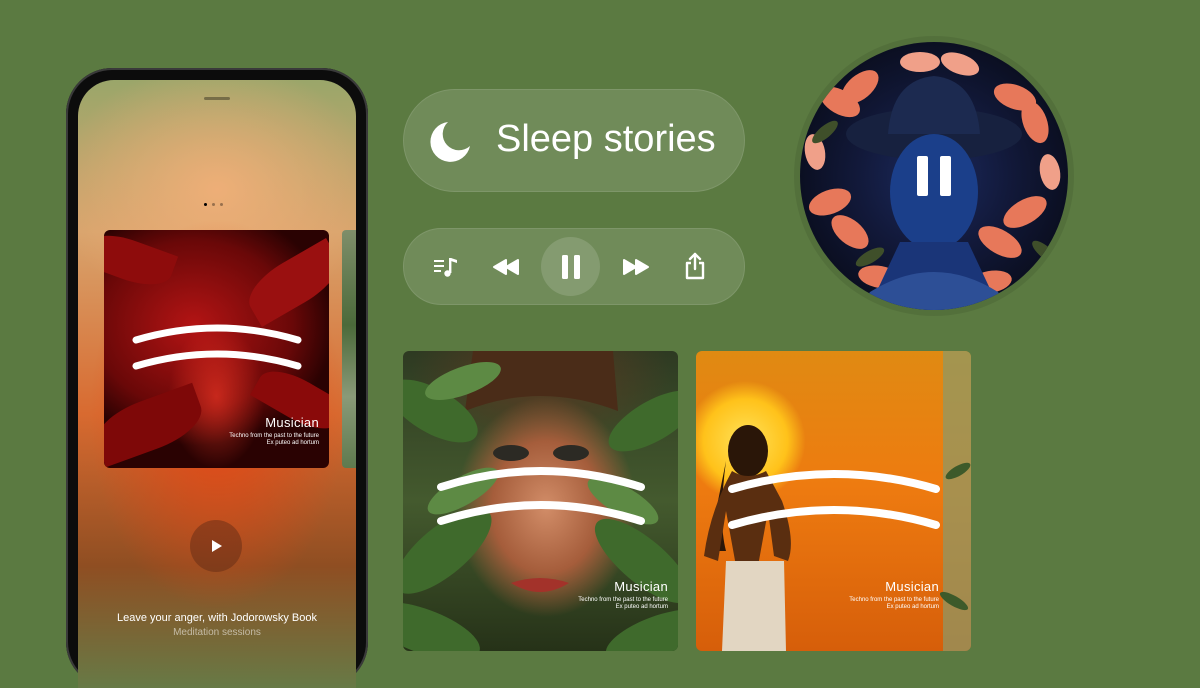  Describe the element at coordinates (217, 98) in the screenshot. I see `sheet-grabber` at that location.